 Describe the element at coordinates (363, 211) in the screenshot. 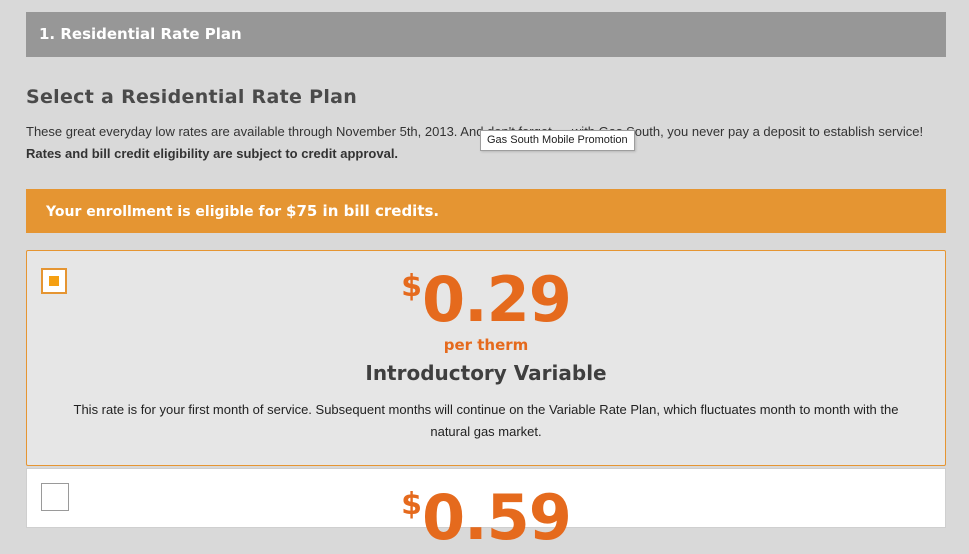

I see `credit-amount: $75 in bill credits.` at that location.